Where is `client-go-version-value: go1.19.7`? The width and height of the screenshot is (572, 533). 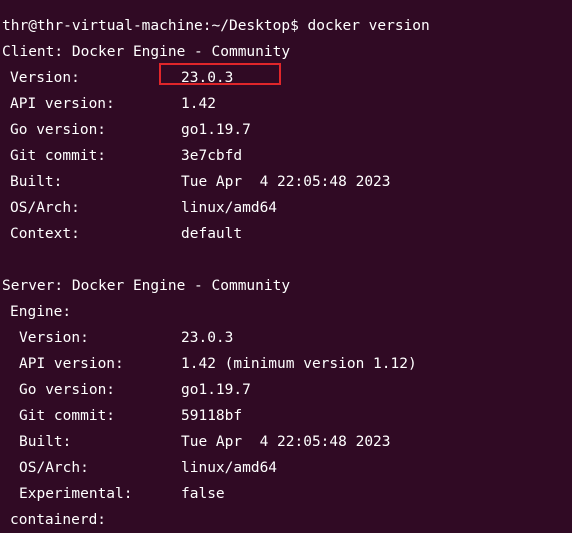 client-go-version-value: go1.19.7 is located at coordinates (216, 130).